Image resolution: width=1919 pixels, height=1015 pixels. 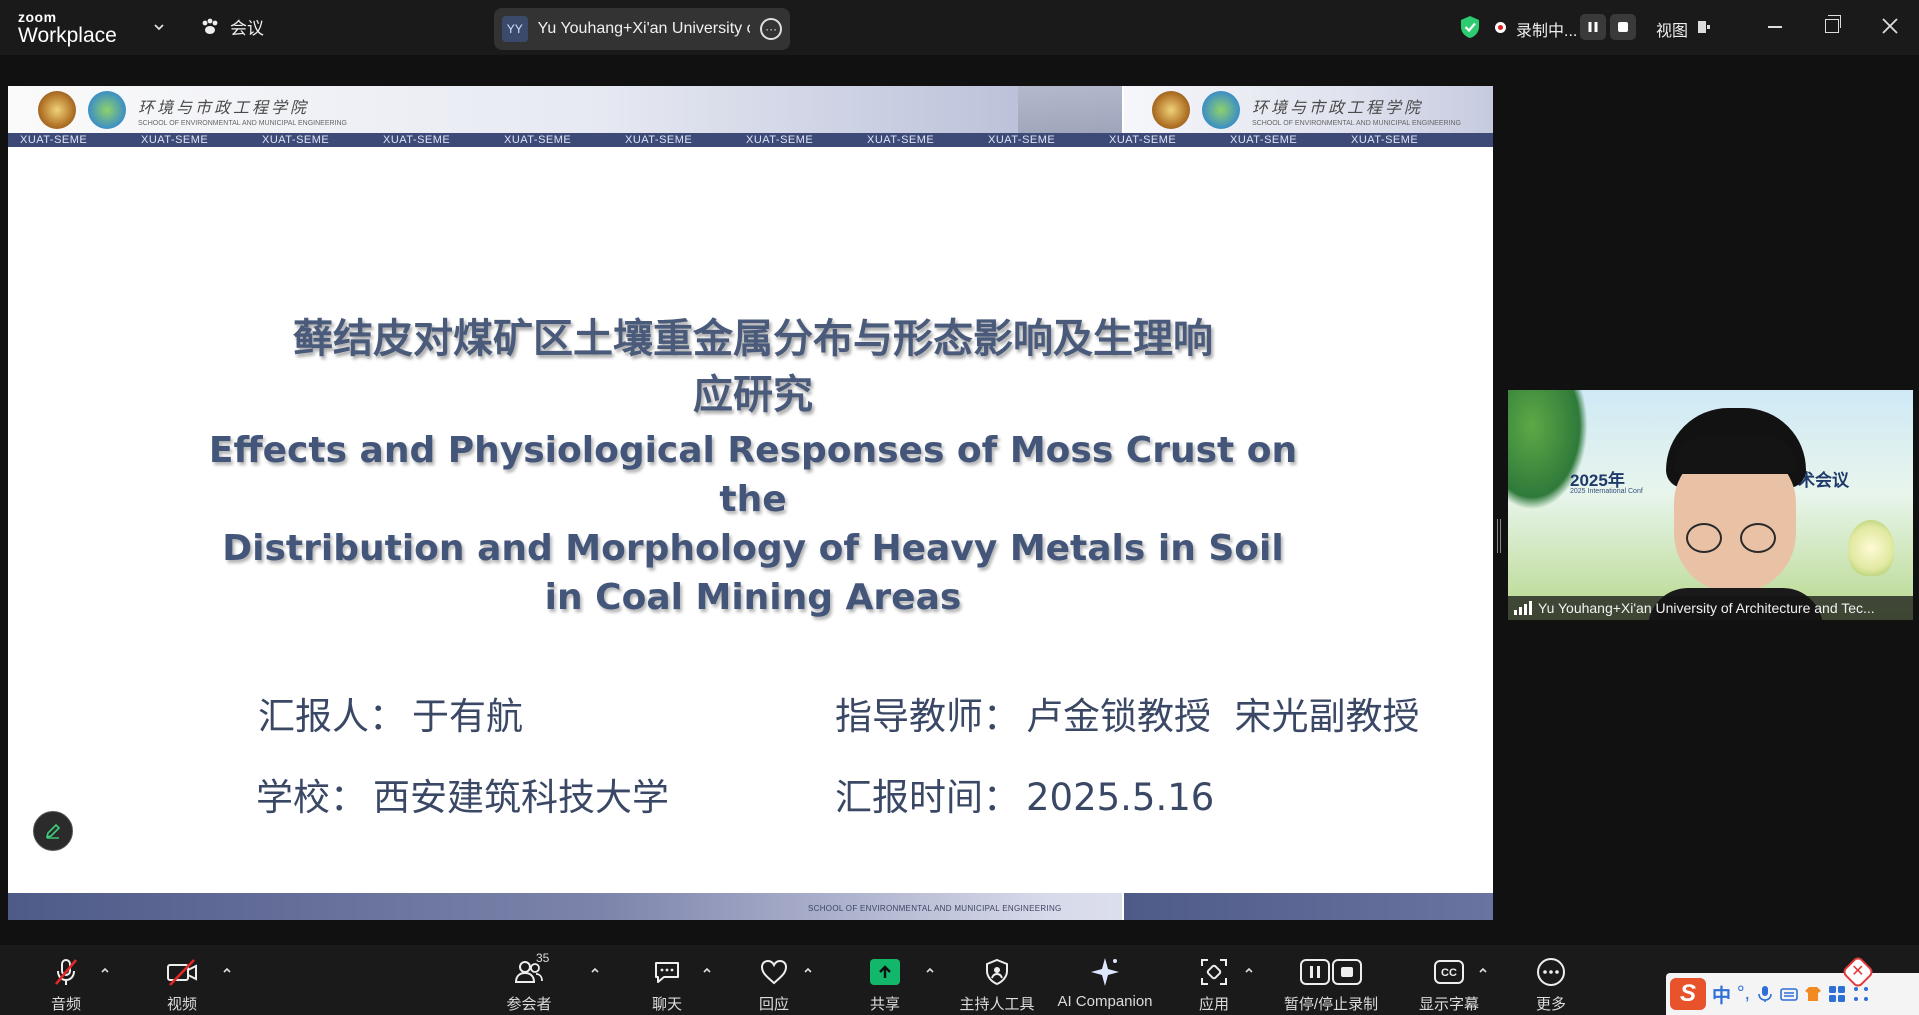 I want to click on toolbar-label: 更多, so click(x=1550, y=1004).